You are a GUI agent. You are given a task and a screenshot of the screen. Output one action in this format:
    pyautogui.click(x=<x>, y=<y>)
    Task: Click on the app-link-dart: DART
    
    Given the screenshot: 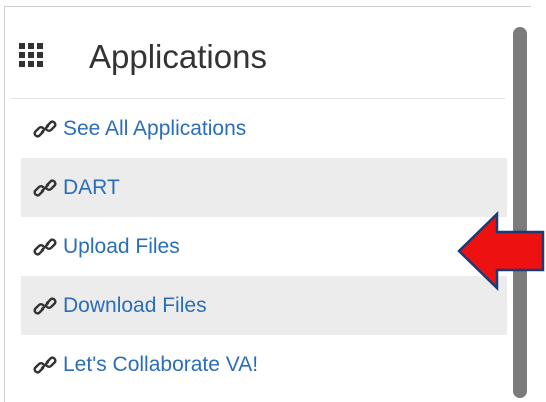 What is the action you would take?
    pyautogui.click(x=264, y=187)
    